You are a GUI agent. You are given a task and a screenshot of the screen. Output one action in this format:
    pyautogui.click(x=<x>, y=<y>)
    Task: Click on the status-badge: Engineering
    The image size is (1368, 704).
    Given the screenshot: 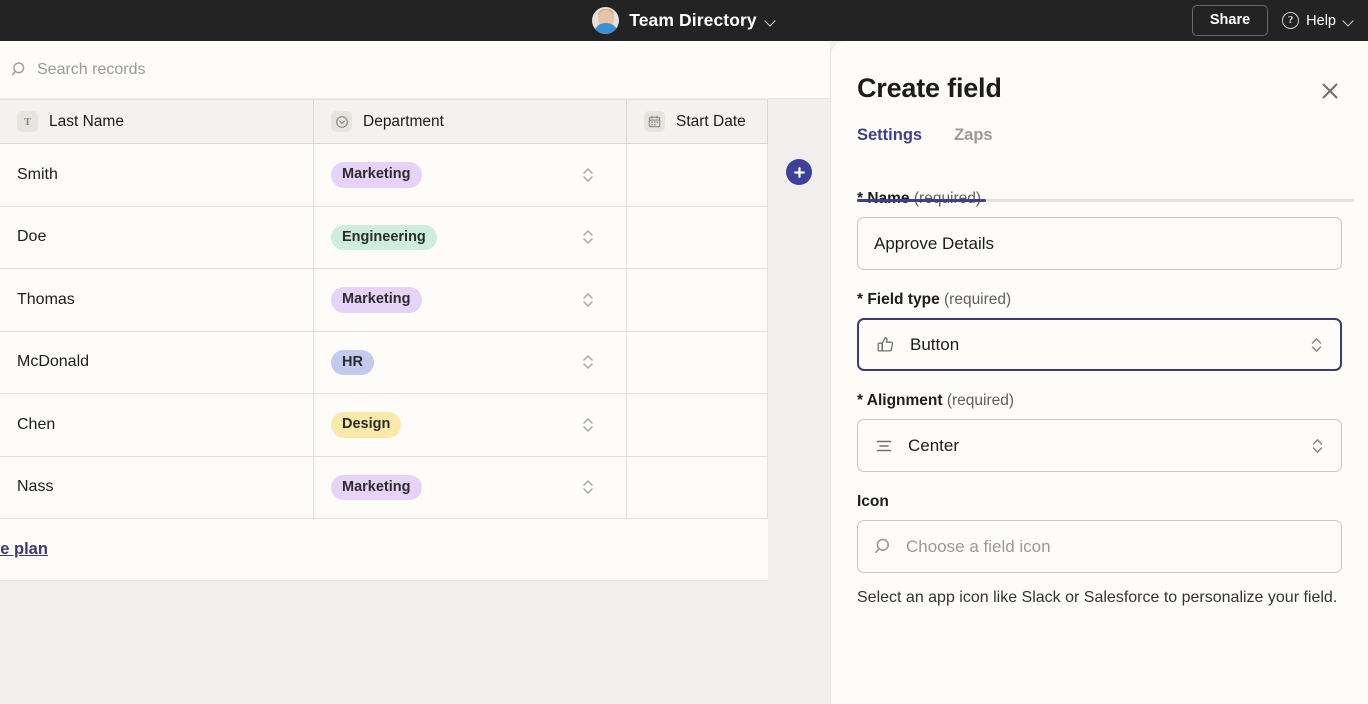 What is the action you would take?
    pyautogui.click(x=384, y=237)
    